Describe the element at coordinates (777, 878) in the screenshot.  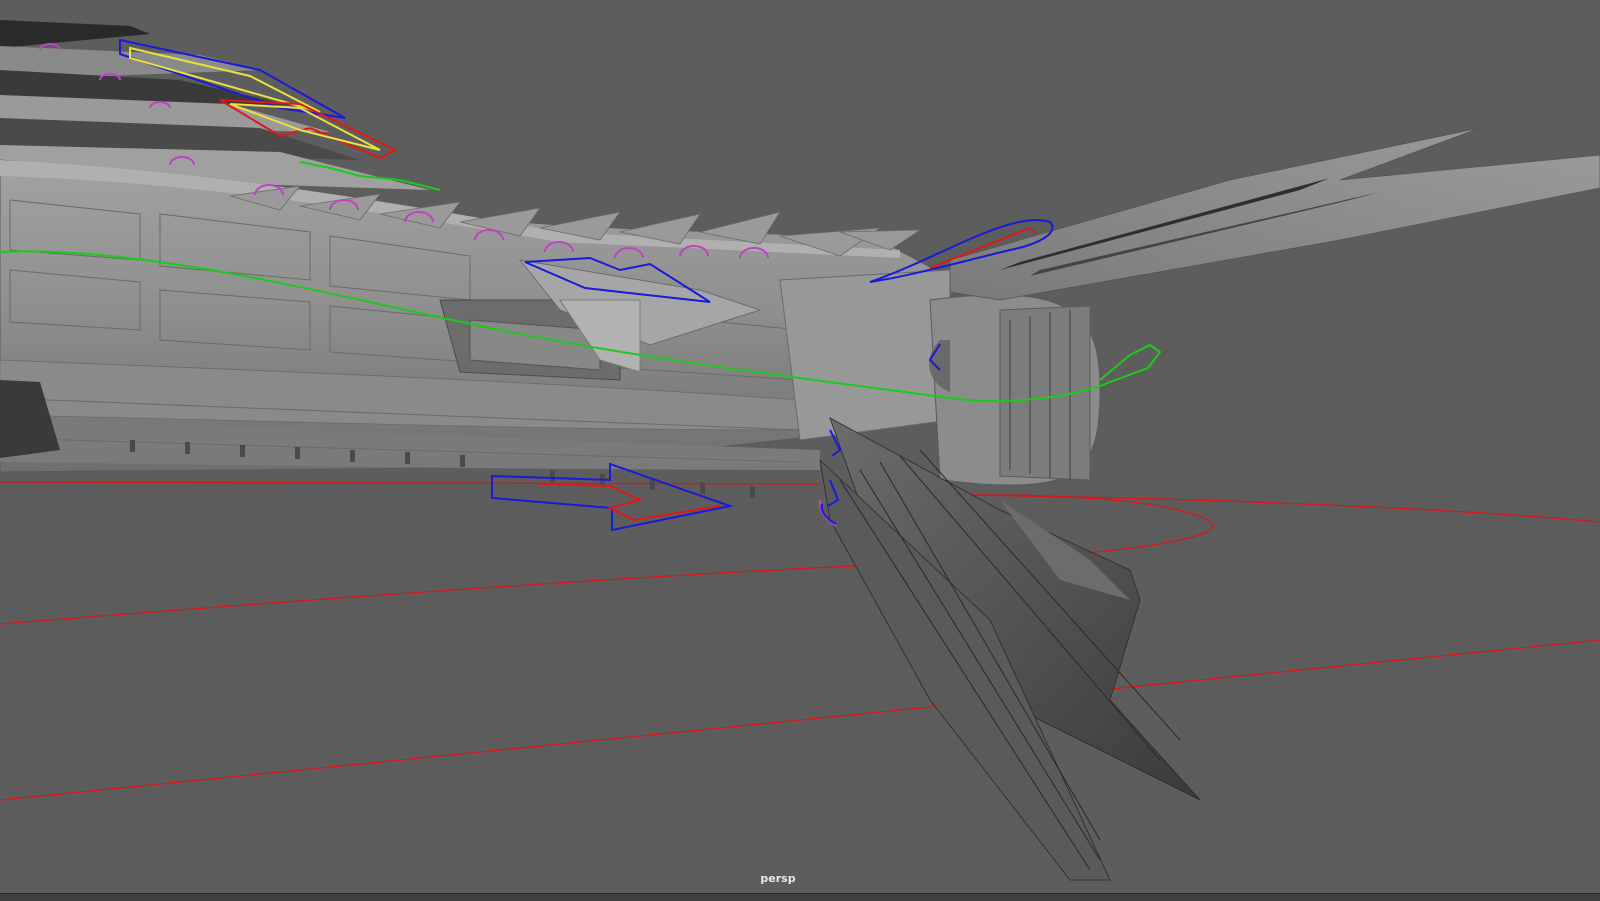
I see `camera-name-label: persp` at that location.